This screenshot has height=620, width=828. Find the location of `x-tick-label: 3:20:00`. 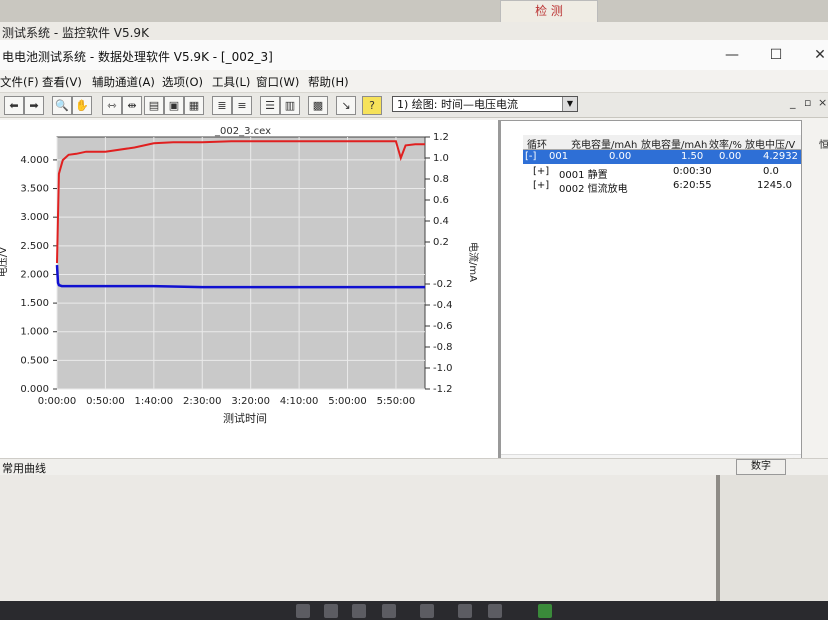

x-tick-label: 3:20:00 is located at coordinates (250, 401).